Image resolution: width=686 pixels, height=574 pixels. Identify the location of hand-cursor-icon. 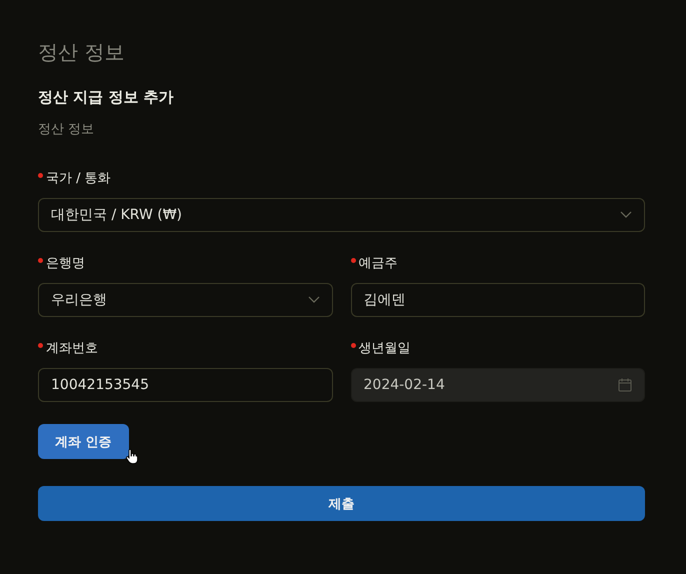
(132, 456).